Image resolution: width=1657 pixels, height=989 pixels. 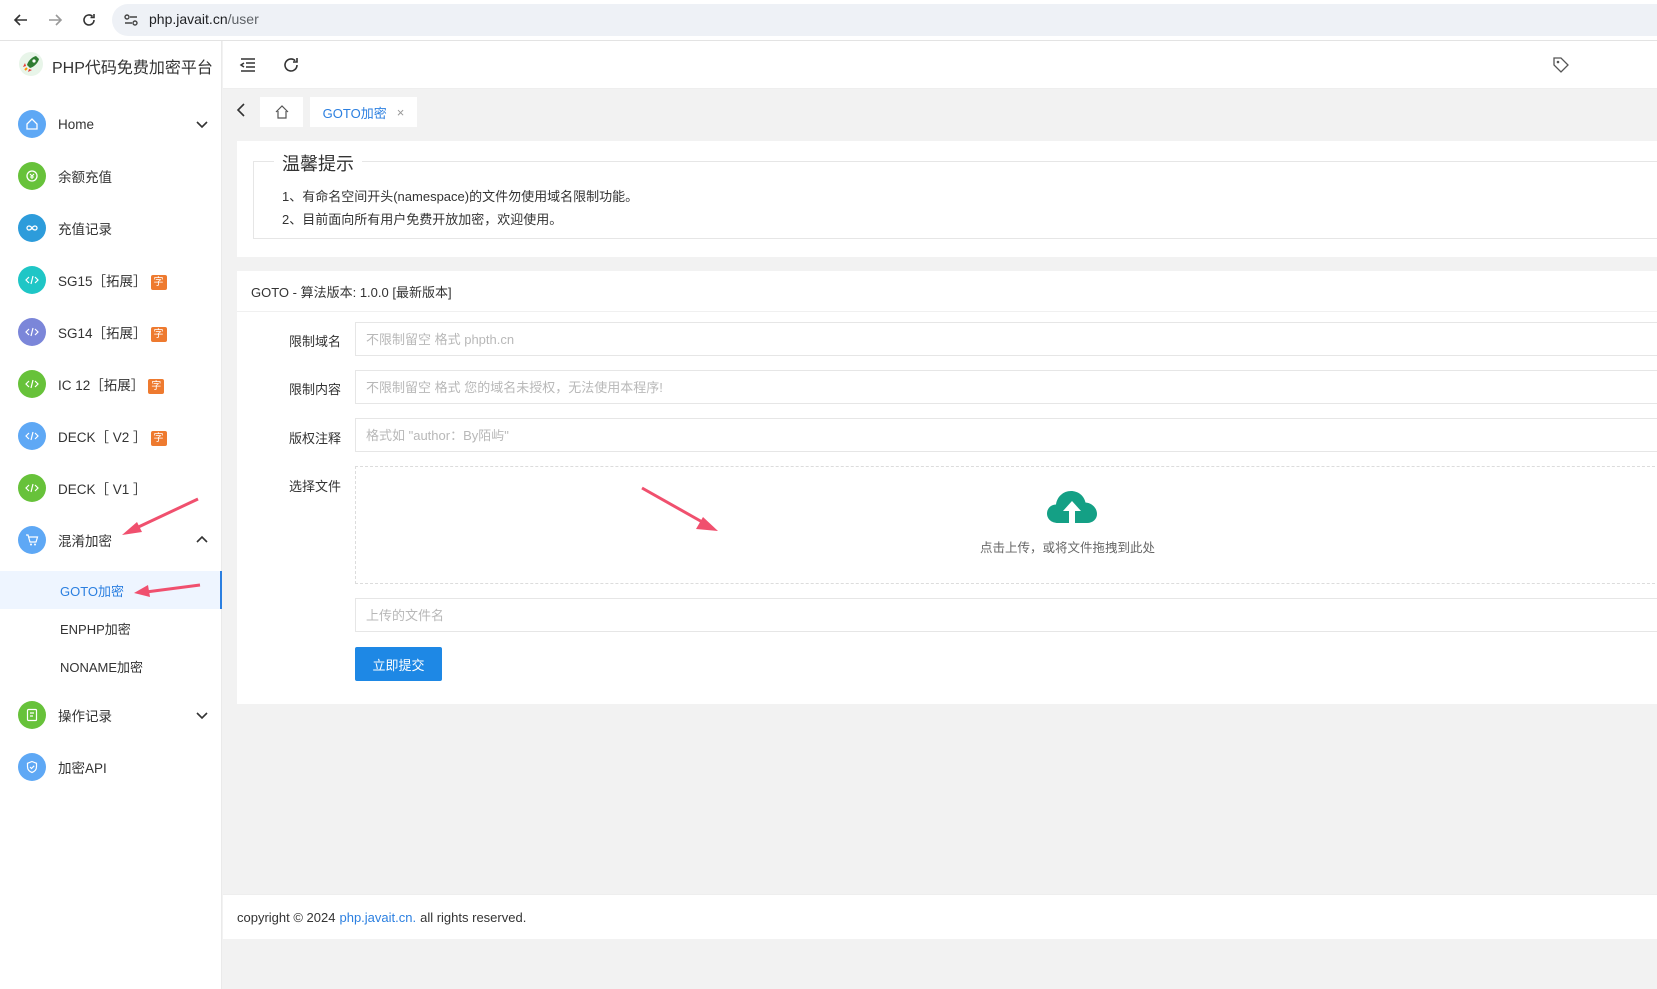 I want to click on infinity-icon, so click(x=32, y=228).